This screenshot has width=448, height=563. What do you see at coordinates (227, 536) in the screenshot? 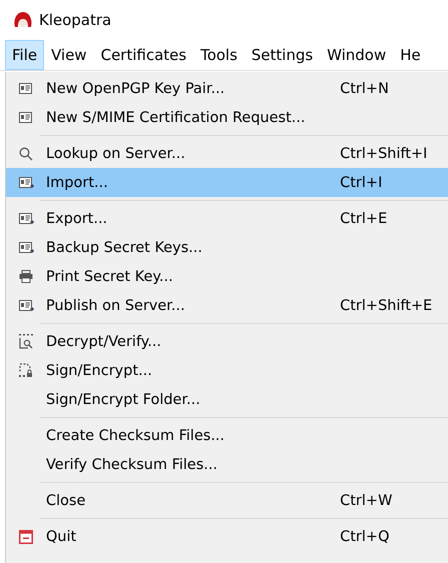
I see `menu-item: Quit Ctrl+Q` at bounding box center [227, 536].